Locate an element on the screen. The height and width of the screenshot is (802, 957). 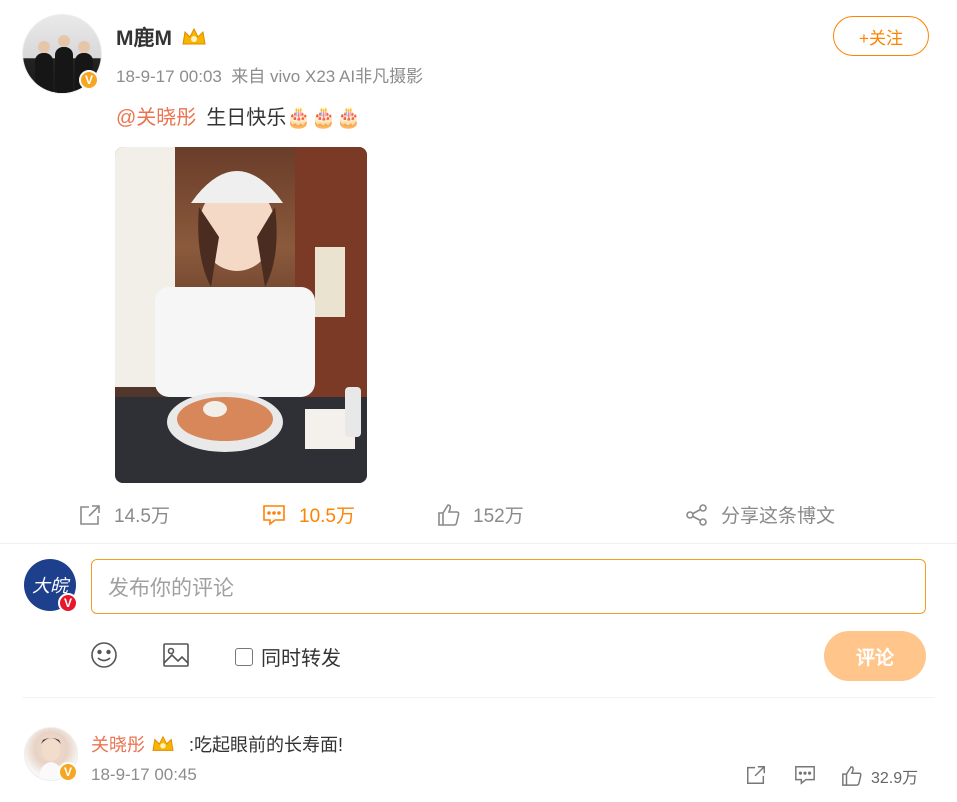
comment-text: :吃起眼前的长寿面! is located at coordinates (266, 745).